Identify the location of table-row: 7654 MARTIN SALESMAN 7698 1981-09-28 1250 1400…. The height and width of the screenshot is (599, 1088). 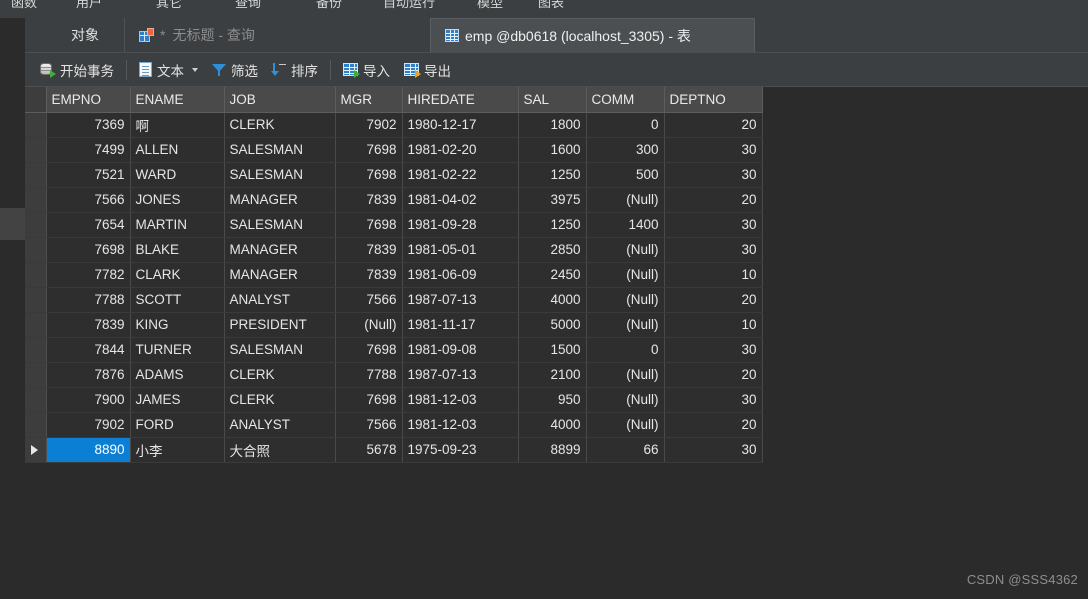
(394, 225).